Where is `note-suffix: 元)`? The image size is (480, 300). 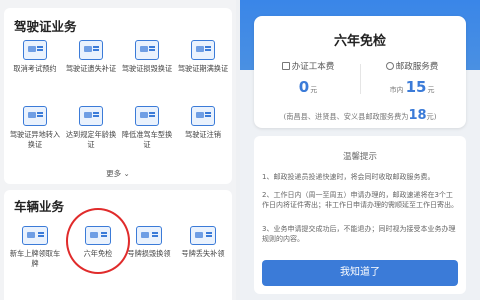 note-suffix: 元) is located at coordinates (431, 116).